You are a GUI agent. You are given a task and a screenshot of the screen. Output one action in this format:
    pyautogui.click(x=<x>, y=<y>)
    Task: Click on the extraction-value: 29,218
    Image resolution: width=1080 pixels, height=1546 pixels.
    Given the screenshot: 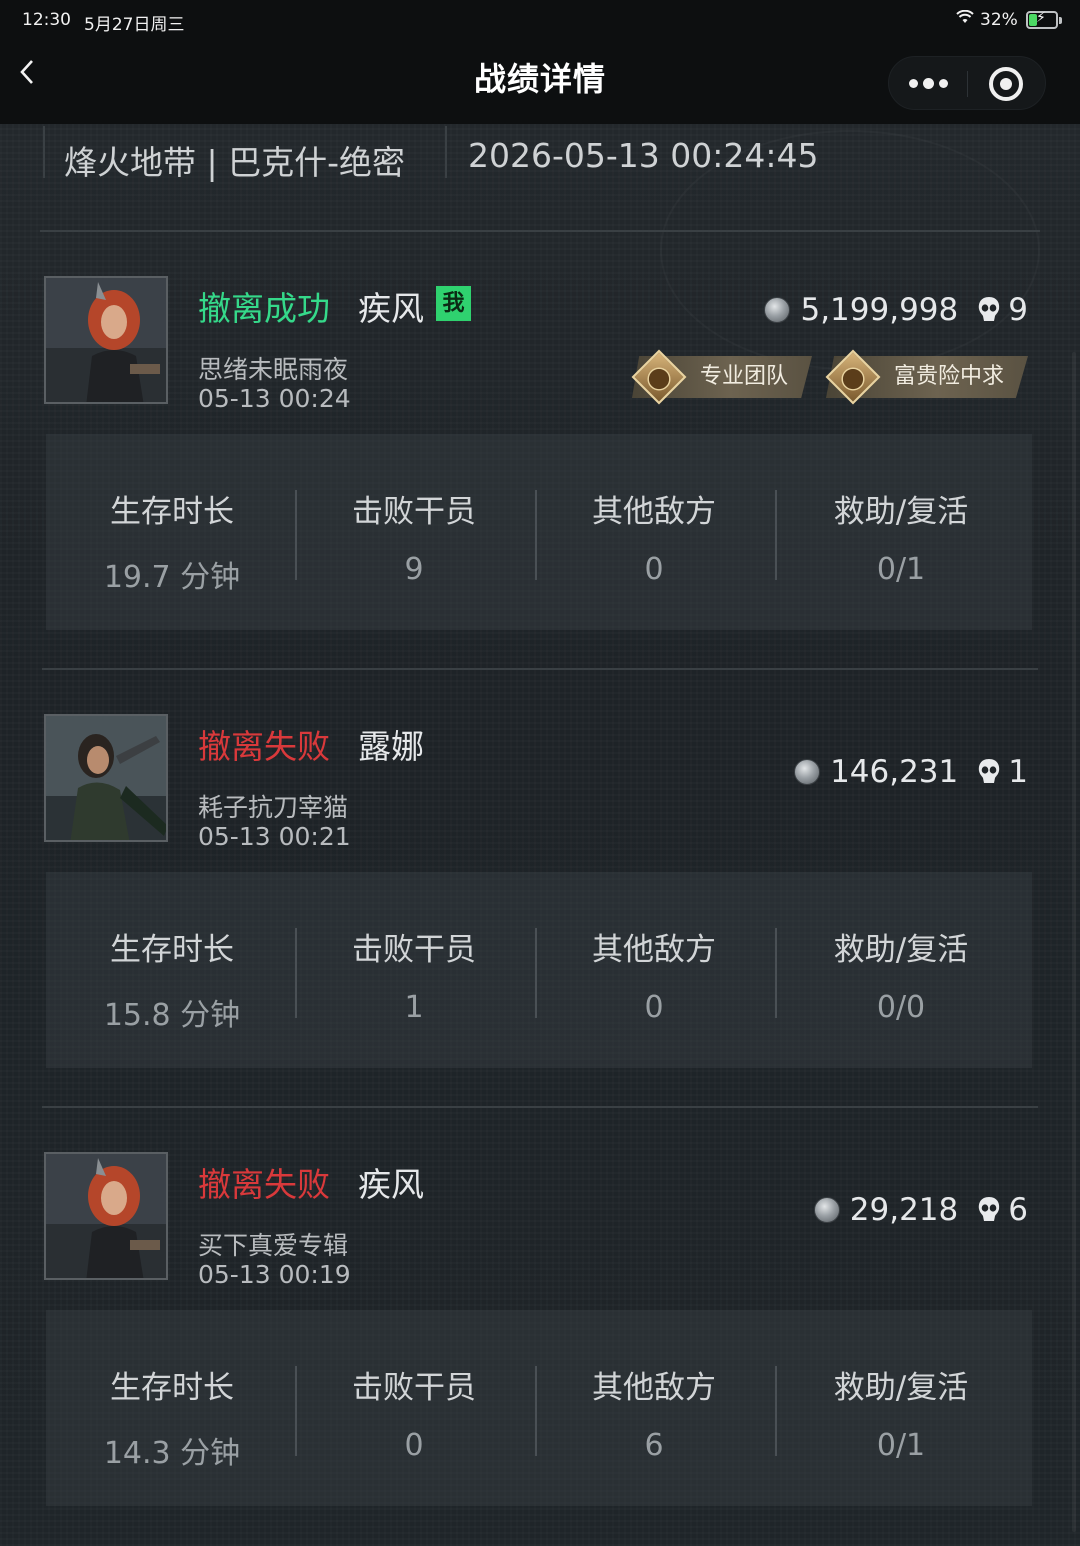 What is the action you would take?
    pyautogui.click(x=904, y=1210)
    